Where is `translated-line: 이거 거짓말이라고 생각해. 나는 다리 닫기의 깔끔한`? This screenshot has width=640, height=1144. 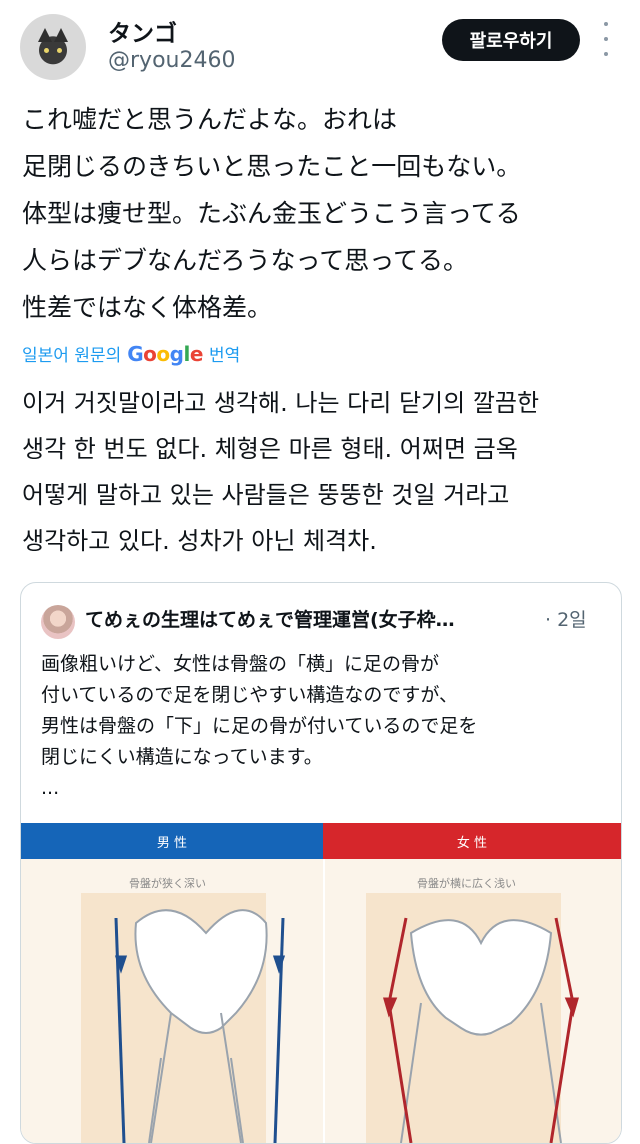
translated-line: 이거 거짓말이라고 생각해. 나는 다리 닫기의 깔끔한 is located at coordinates (281, 403).